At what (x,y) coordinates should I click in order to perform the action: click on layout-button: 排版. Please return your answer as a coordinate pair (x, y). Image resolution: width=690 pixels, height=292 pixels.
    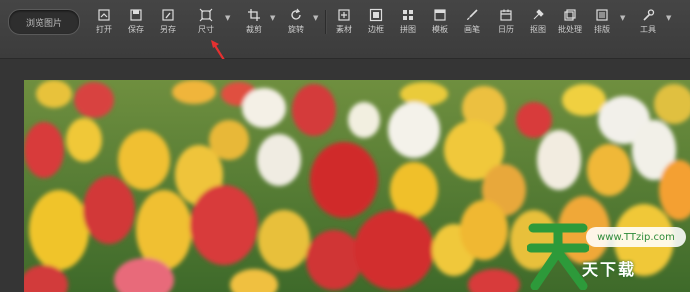
    Looking at the image, I should click on (602, 23).